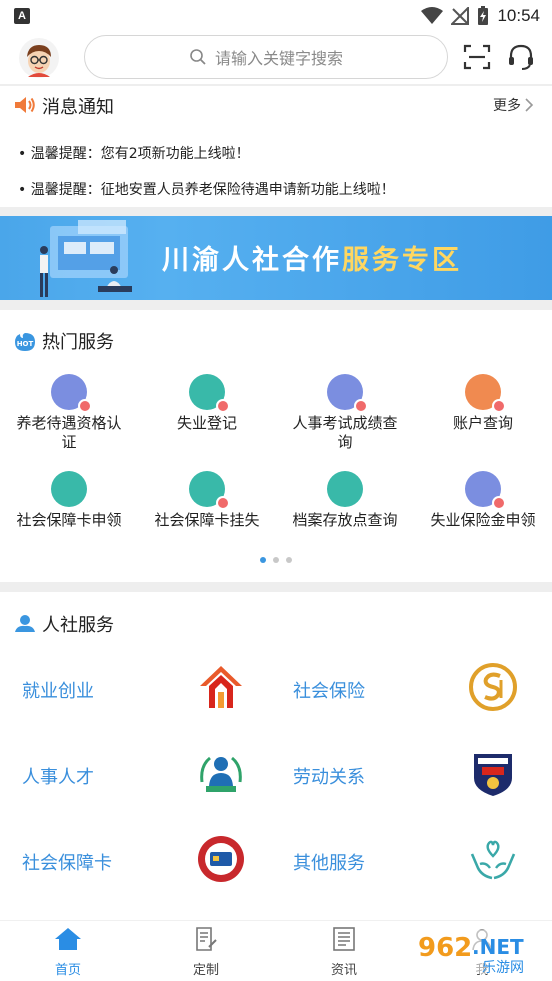  I want to click on personnel-talent-logo-icon, so click(221, 773).